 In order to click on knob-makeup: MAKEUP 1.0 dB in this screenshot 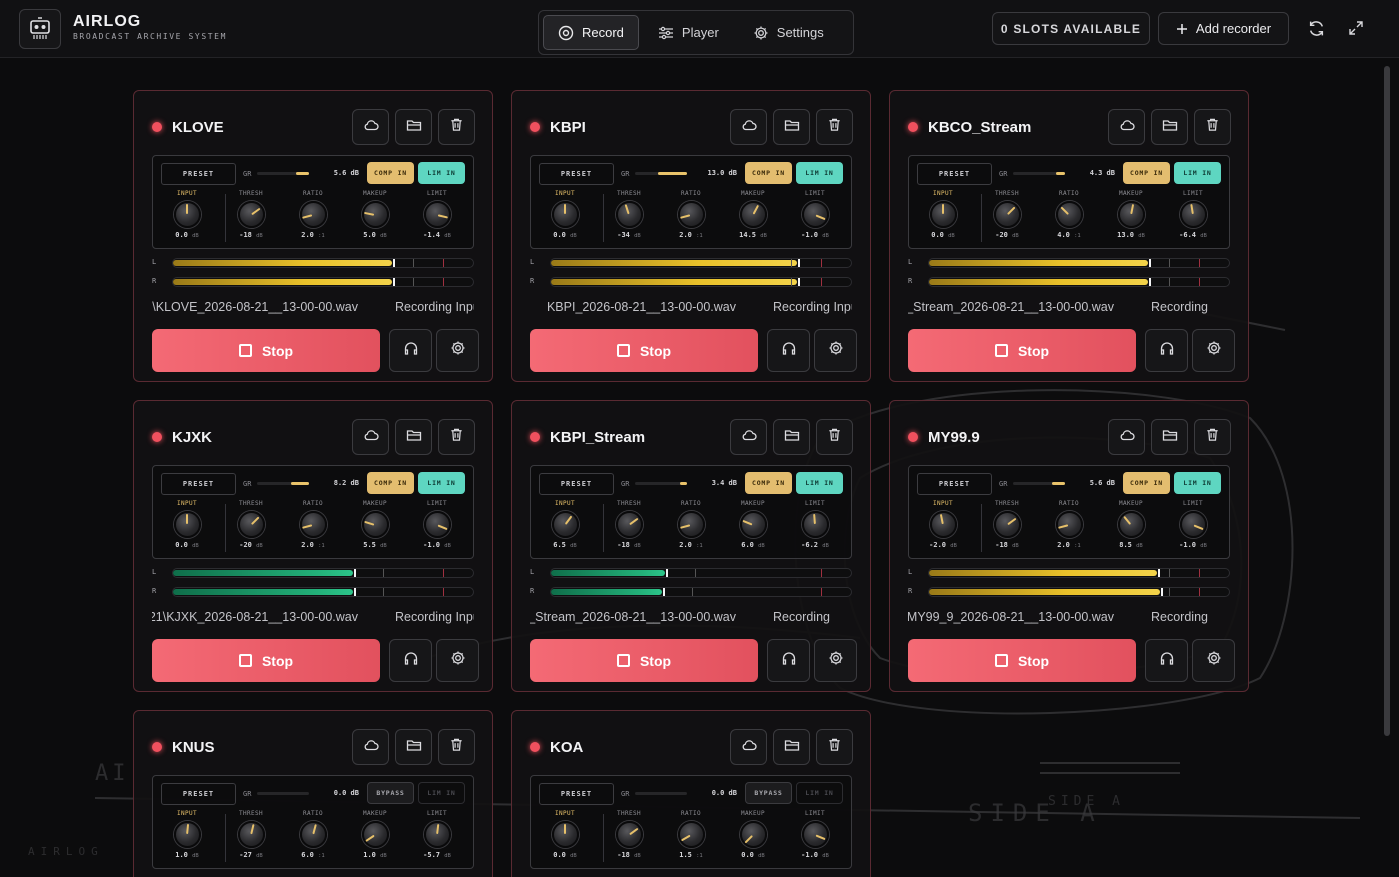, I will do `click(375, 834)`.